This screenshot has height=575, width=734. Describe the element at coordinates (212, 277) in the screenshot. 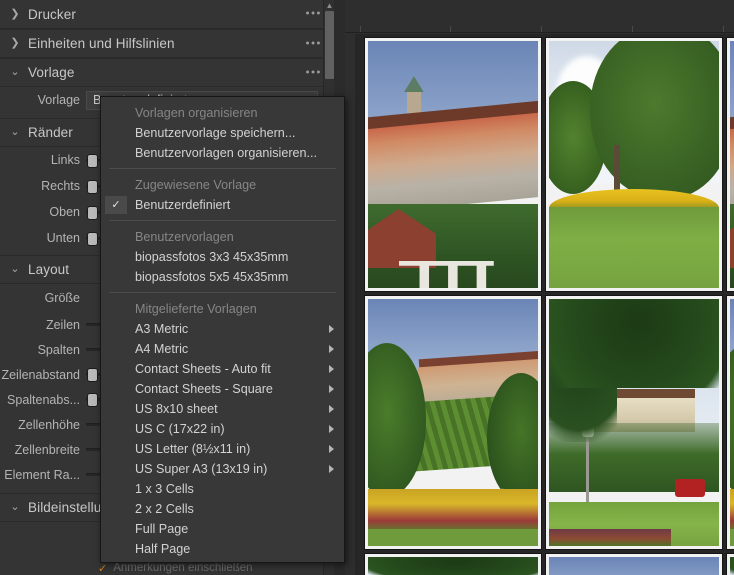

I see `menu-item-label: biopassfotos 5x5 45x35mm` at that location.